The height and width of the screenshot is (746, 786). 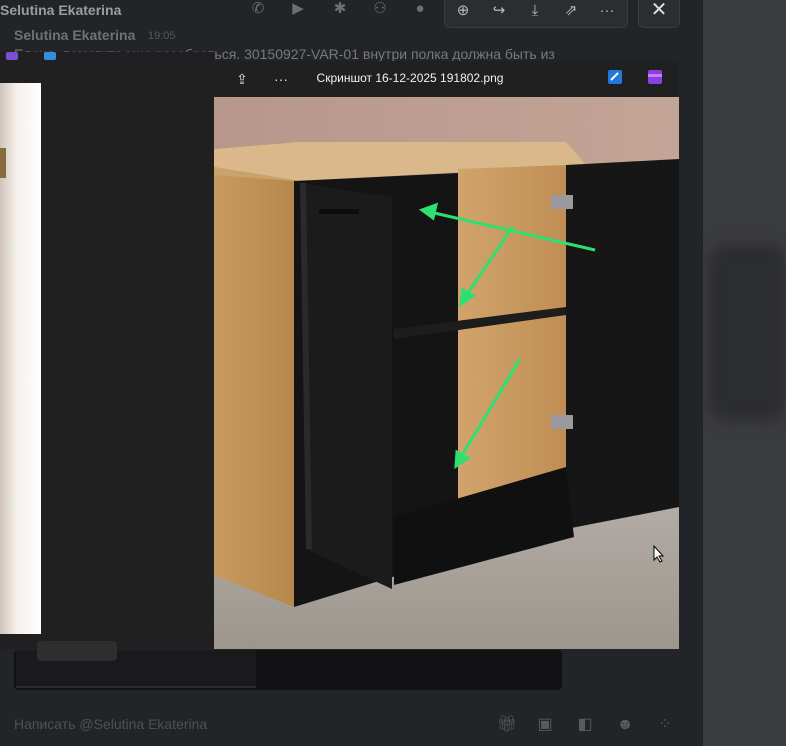 What do you see at coordinates (499, 11) in the screenshot?
I see `forward-icon: ↪` at bounding box center [499, 11].